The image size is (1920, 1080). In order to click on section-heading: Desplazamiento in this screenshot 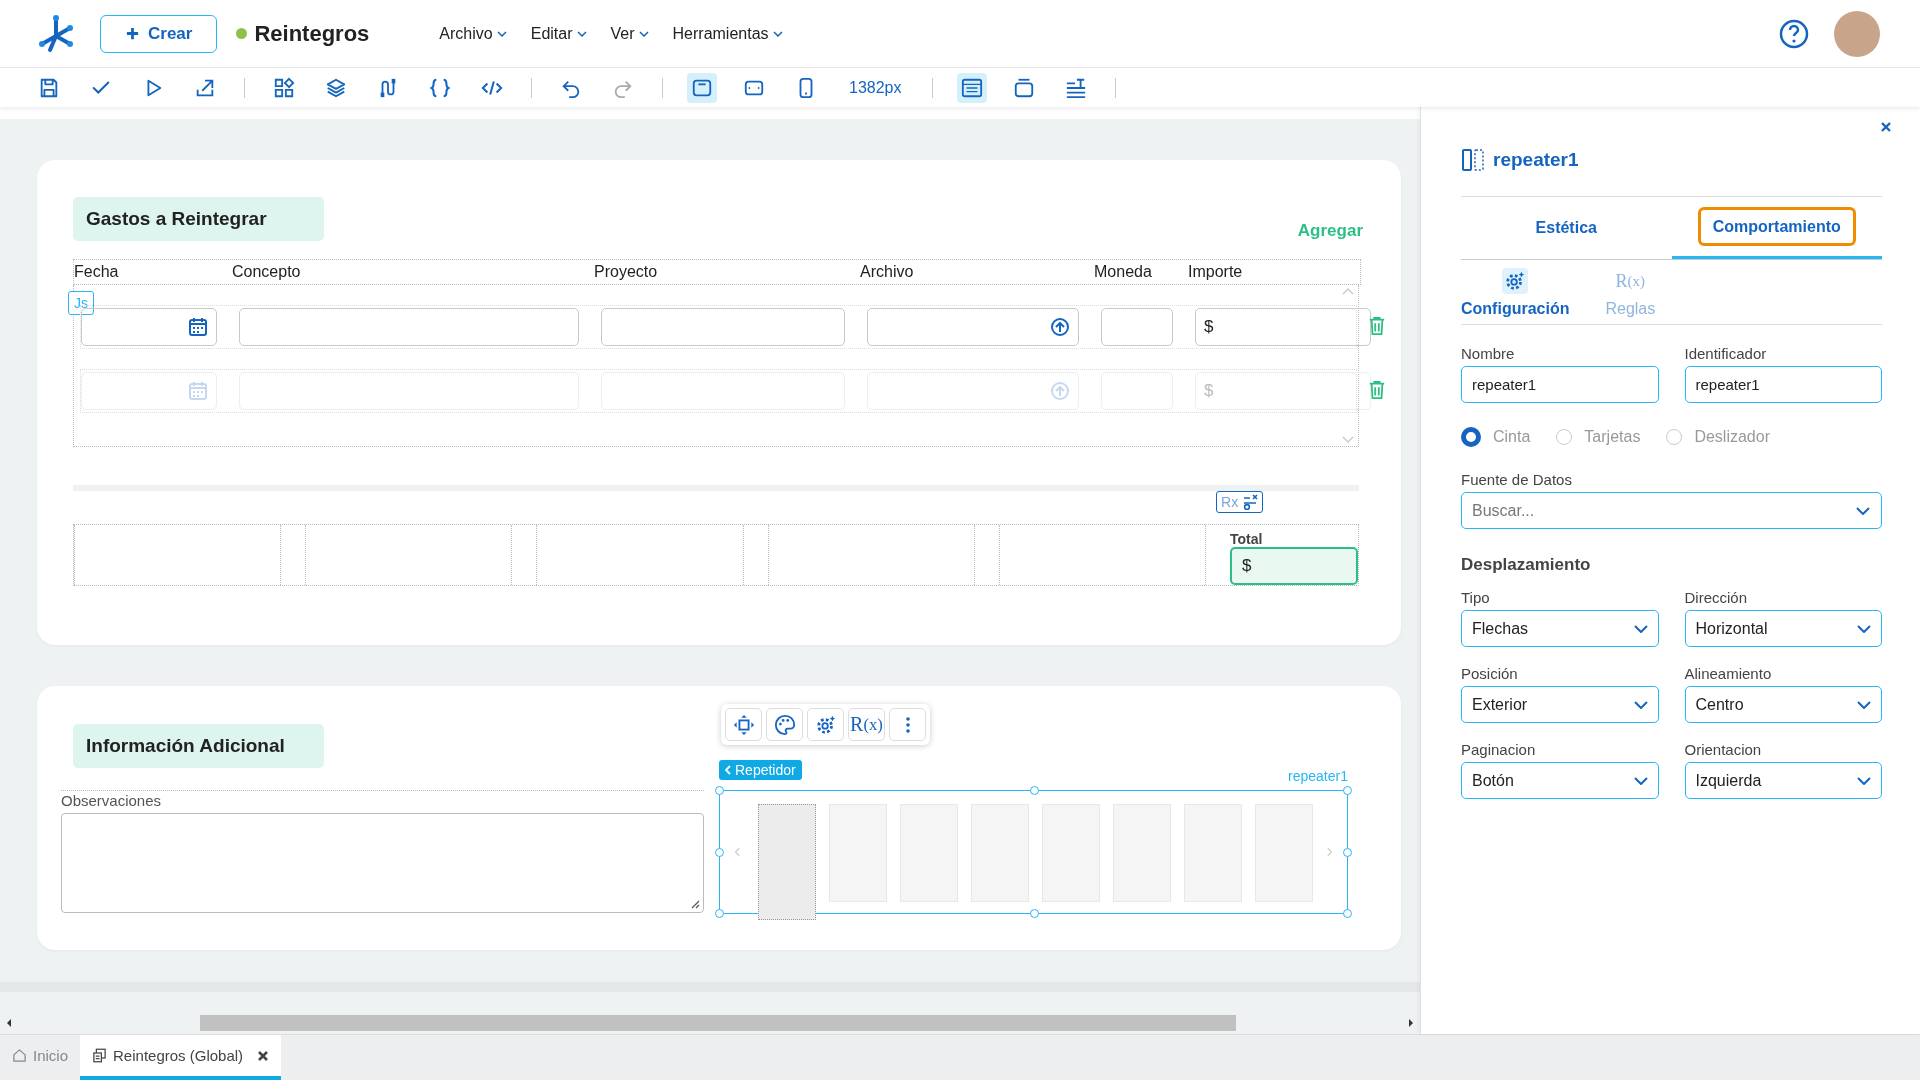, I will do `click(1526, 565)`.